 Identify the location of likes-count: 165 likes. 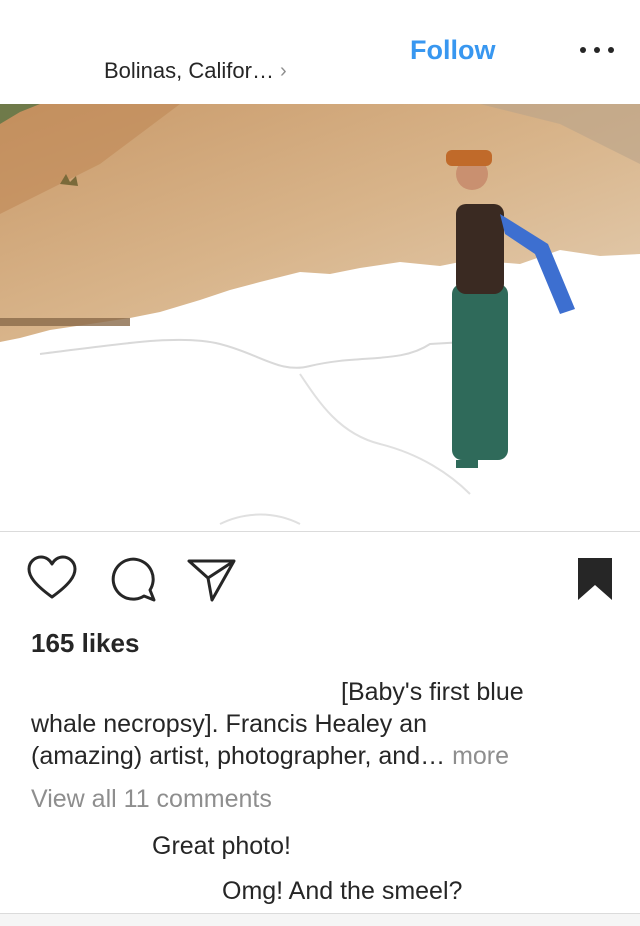
(85, 643).